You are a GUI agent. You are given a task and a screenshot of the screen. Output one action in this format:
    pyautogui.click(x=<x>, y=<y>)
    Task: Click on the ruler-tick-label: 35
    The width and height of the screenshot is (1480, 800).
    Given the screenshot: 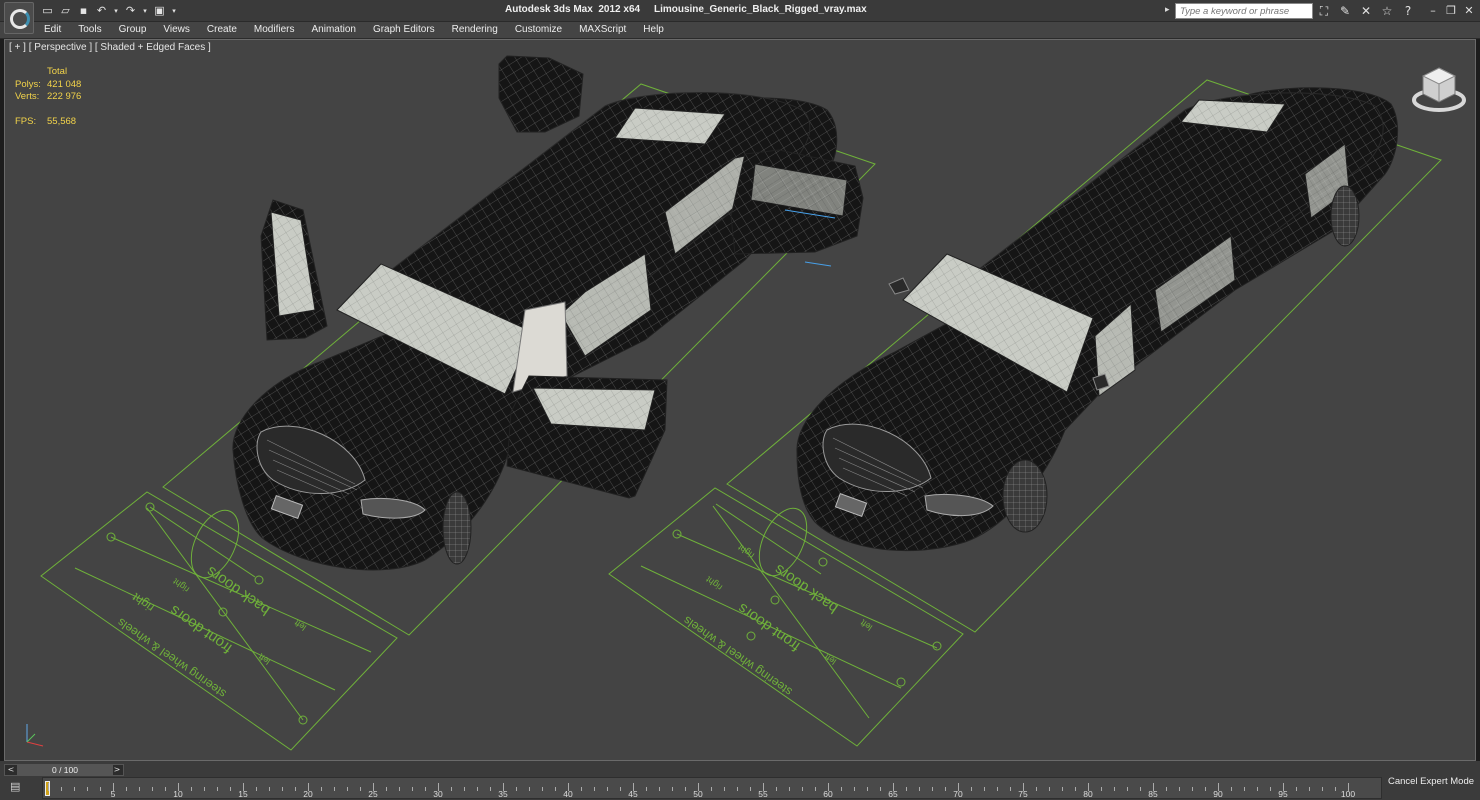 What is the action you would take?
    pyautogui.click(x=503, y=794)
    